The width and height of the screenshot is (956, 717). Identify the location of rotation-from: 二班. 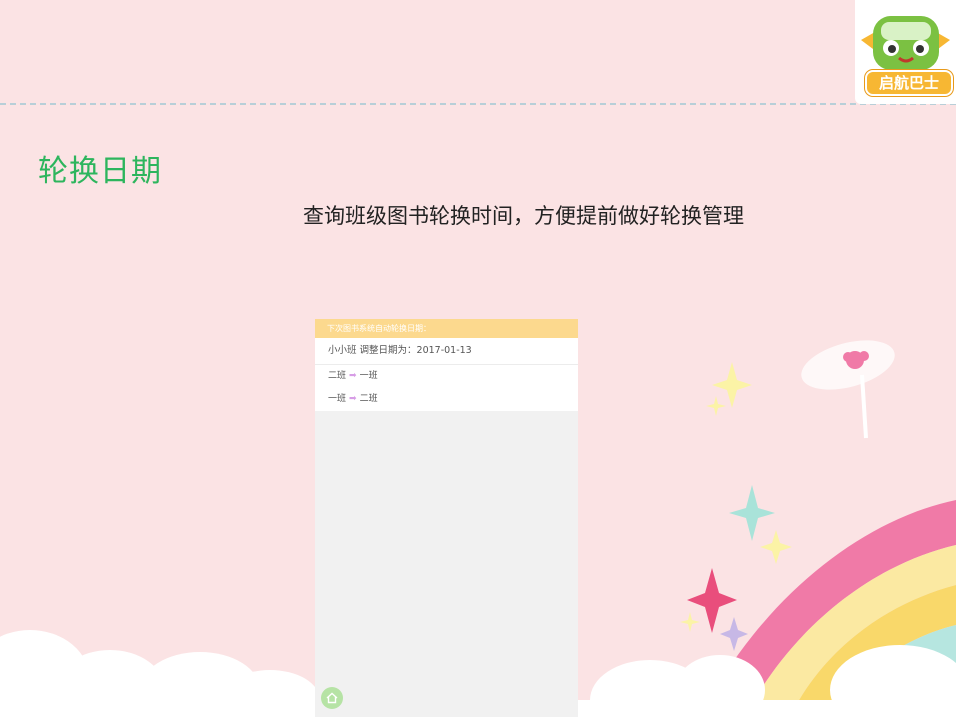
(337, 376).